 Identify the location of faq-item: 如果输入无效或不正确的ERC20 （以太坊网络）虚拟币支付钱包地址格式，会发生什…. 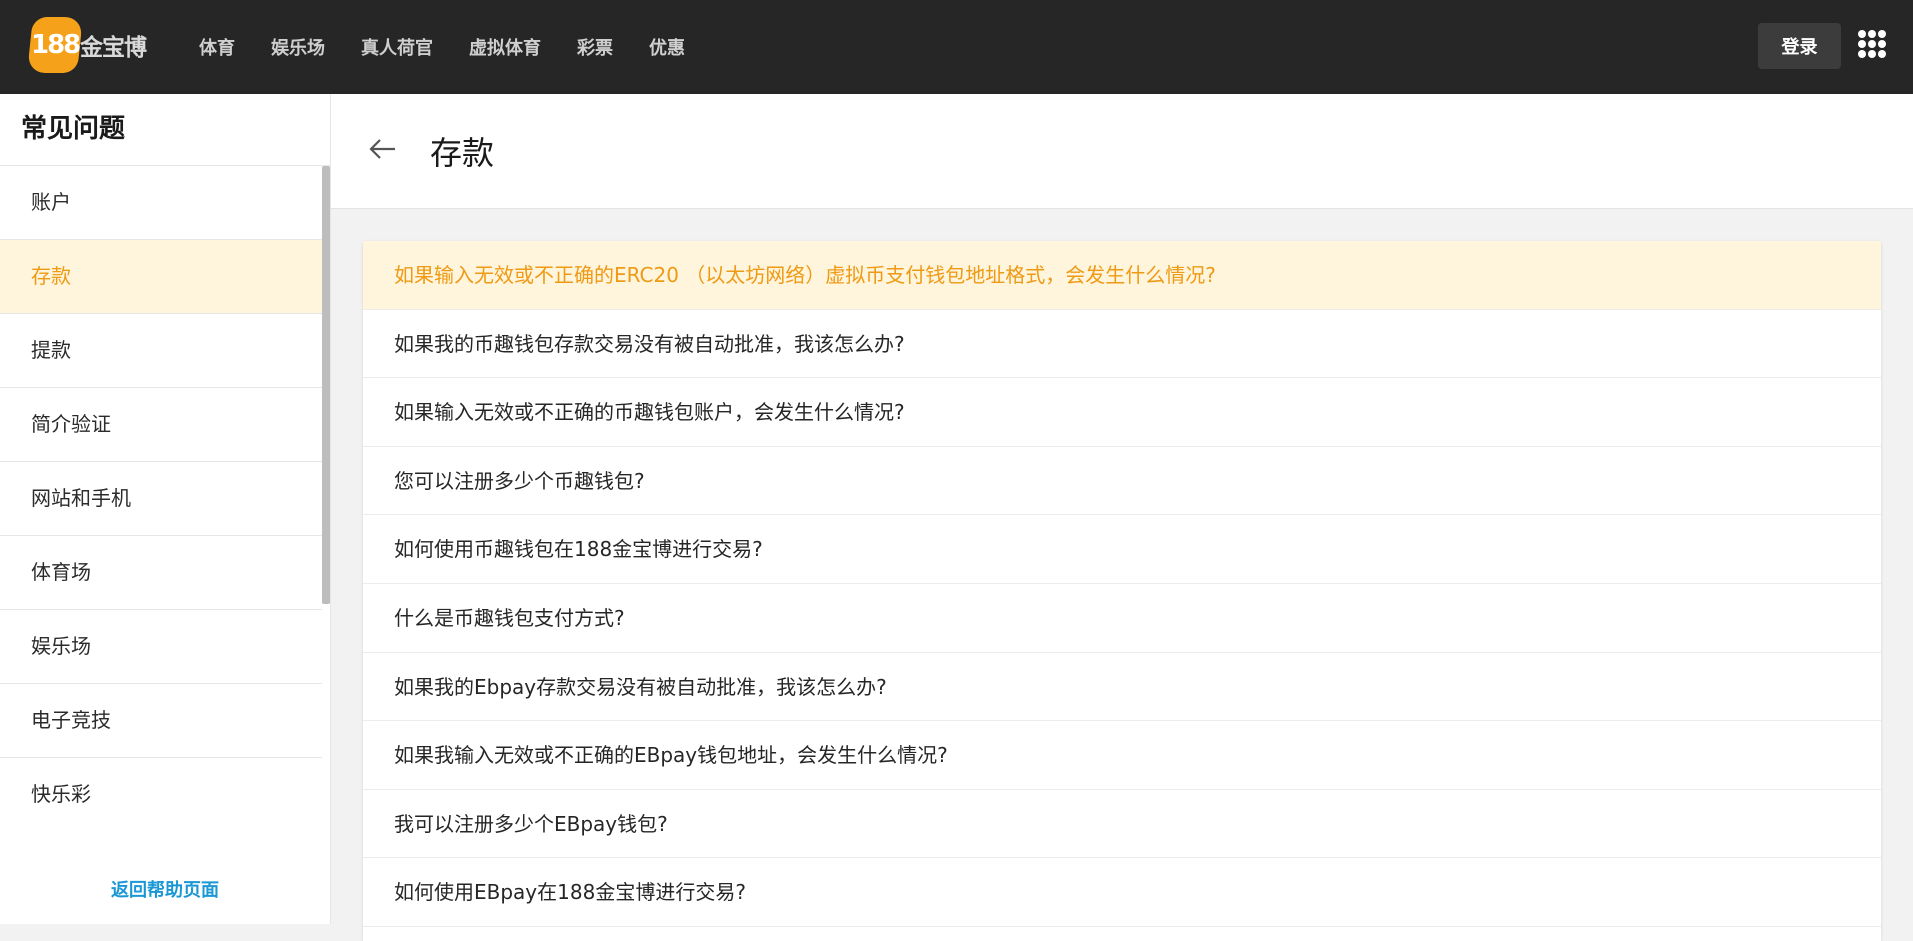
(1122, 275).